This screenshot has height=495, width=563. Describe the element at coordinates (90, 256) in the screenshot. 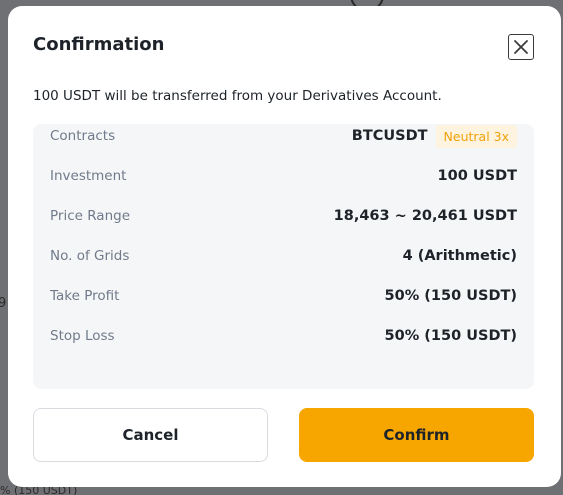

I see `detail-label: No. of Grids` at that location.